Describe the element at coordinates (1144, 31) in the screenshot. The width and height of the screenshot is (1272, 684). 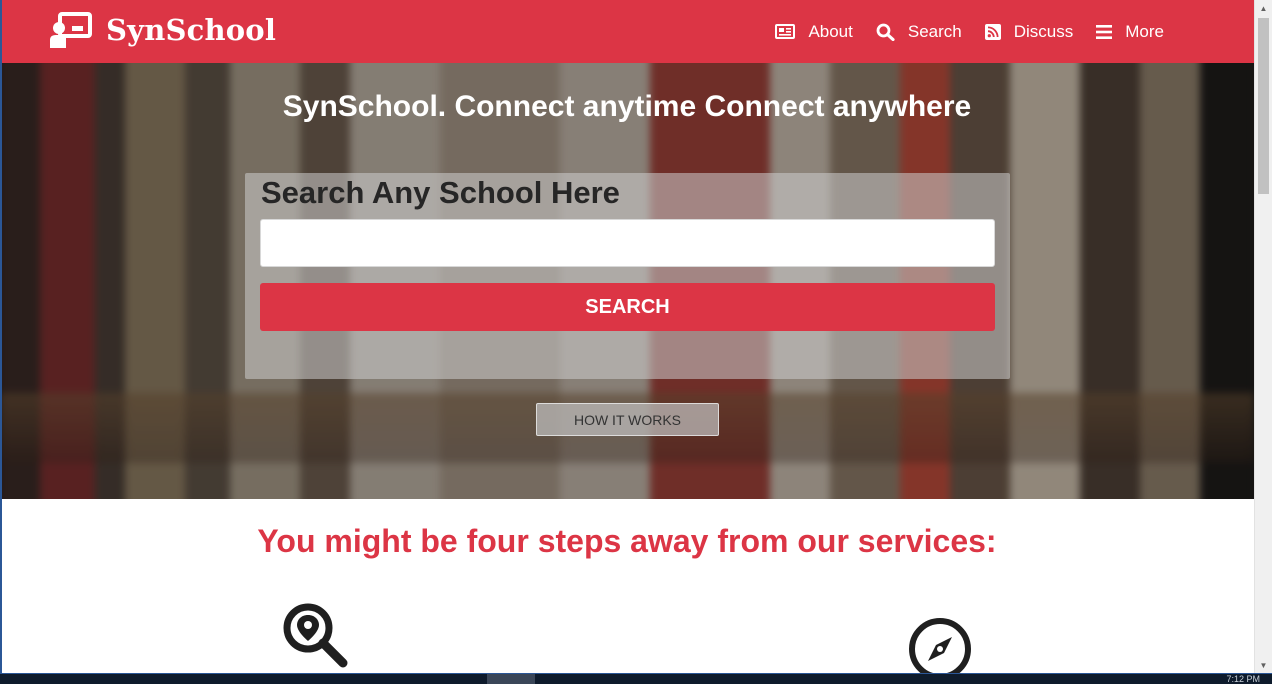
I see `nav-more-label: More` at that location.